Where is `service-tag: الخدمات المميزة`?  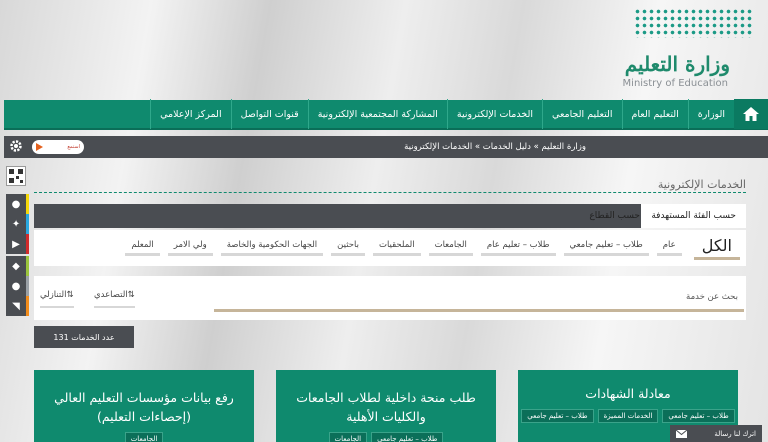
service-tag: الخدمات المميزة is located at coordinates (628, 416).